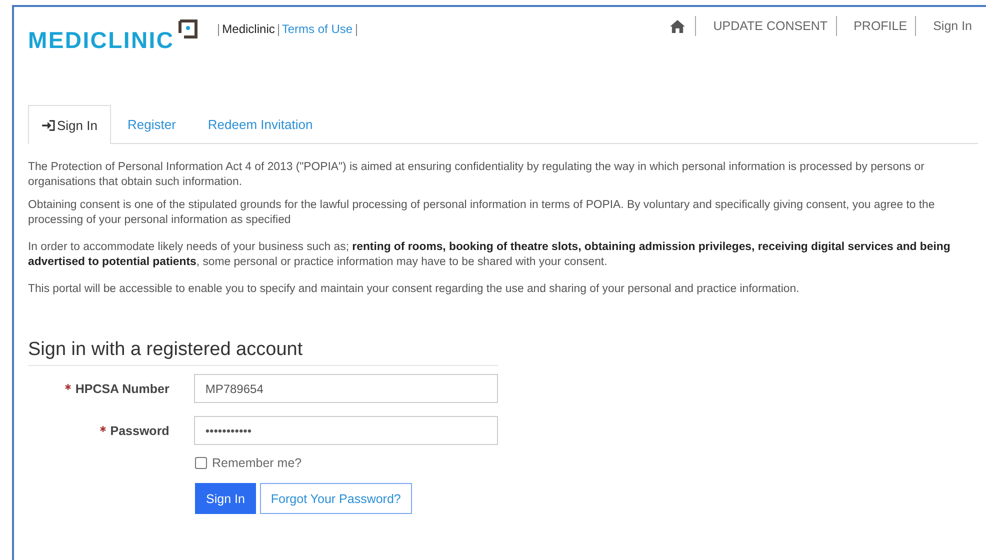 The height and width of the screenshot is (560, 986). Describe the element at coordinates (317, 29) in the screenshot. I see `terms-link: Terms of Use` at that location.